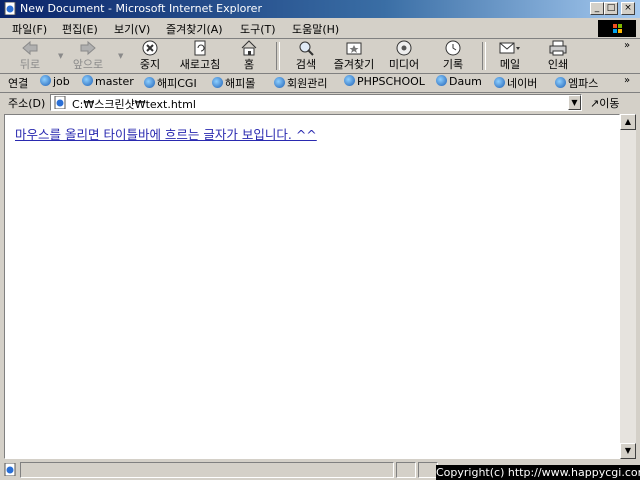  Describe the element at coordinates (170, 83) in the screenshot. I see `link-happycgi: 해피CGI` at that location.